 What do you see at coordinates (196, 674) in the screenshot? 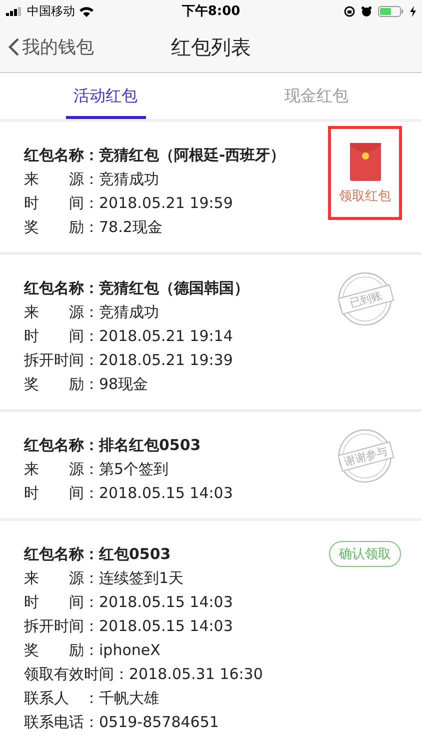
I see `field-value: 2018.05.31 16:30` at bounding box center [196, 674].